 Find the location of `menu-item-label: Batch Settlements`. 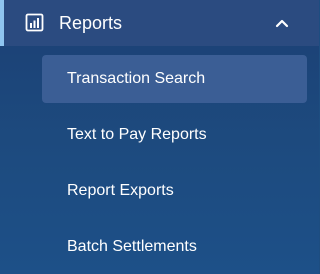

menu-item-label: Batch Settlements is located at coordinates (132, 246).